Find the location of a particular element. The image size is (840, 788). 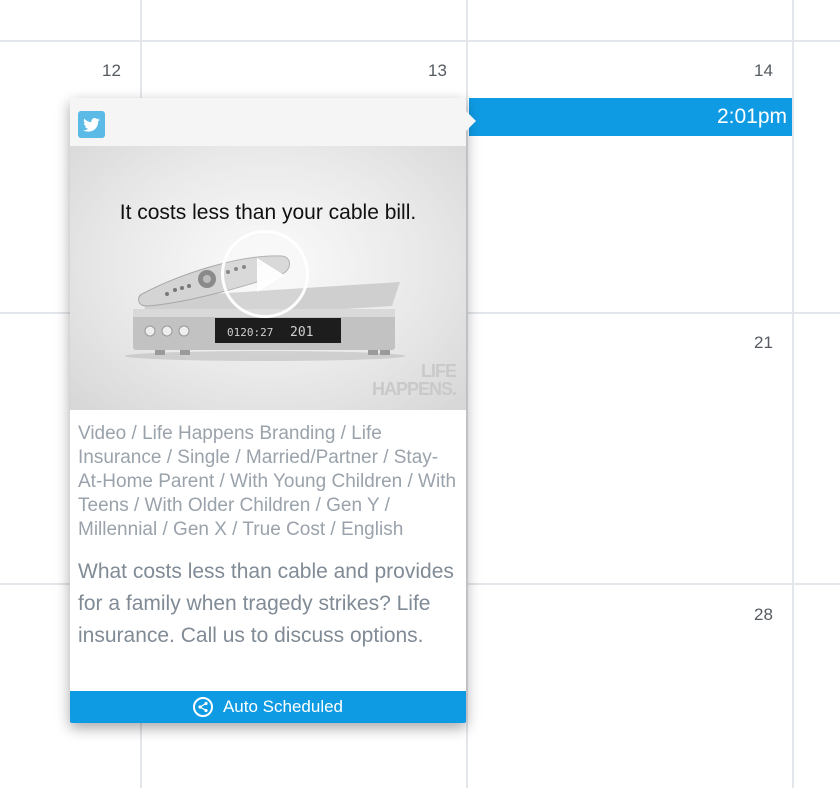

play-icon is located at coordinates (270, 275).